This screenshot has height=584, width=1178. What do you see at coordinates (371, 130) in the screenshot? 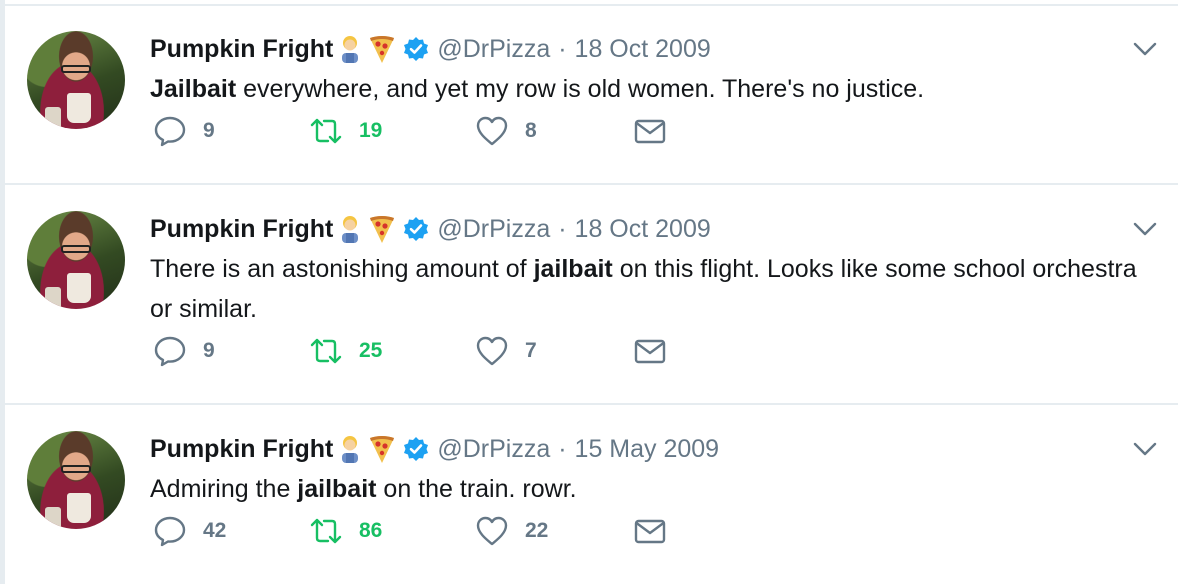
I see `retweet-count: 19` at bounding box center [371, 130].